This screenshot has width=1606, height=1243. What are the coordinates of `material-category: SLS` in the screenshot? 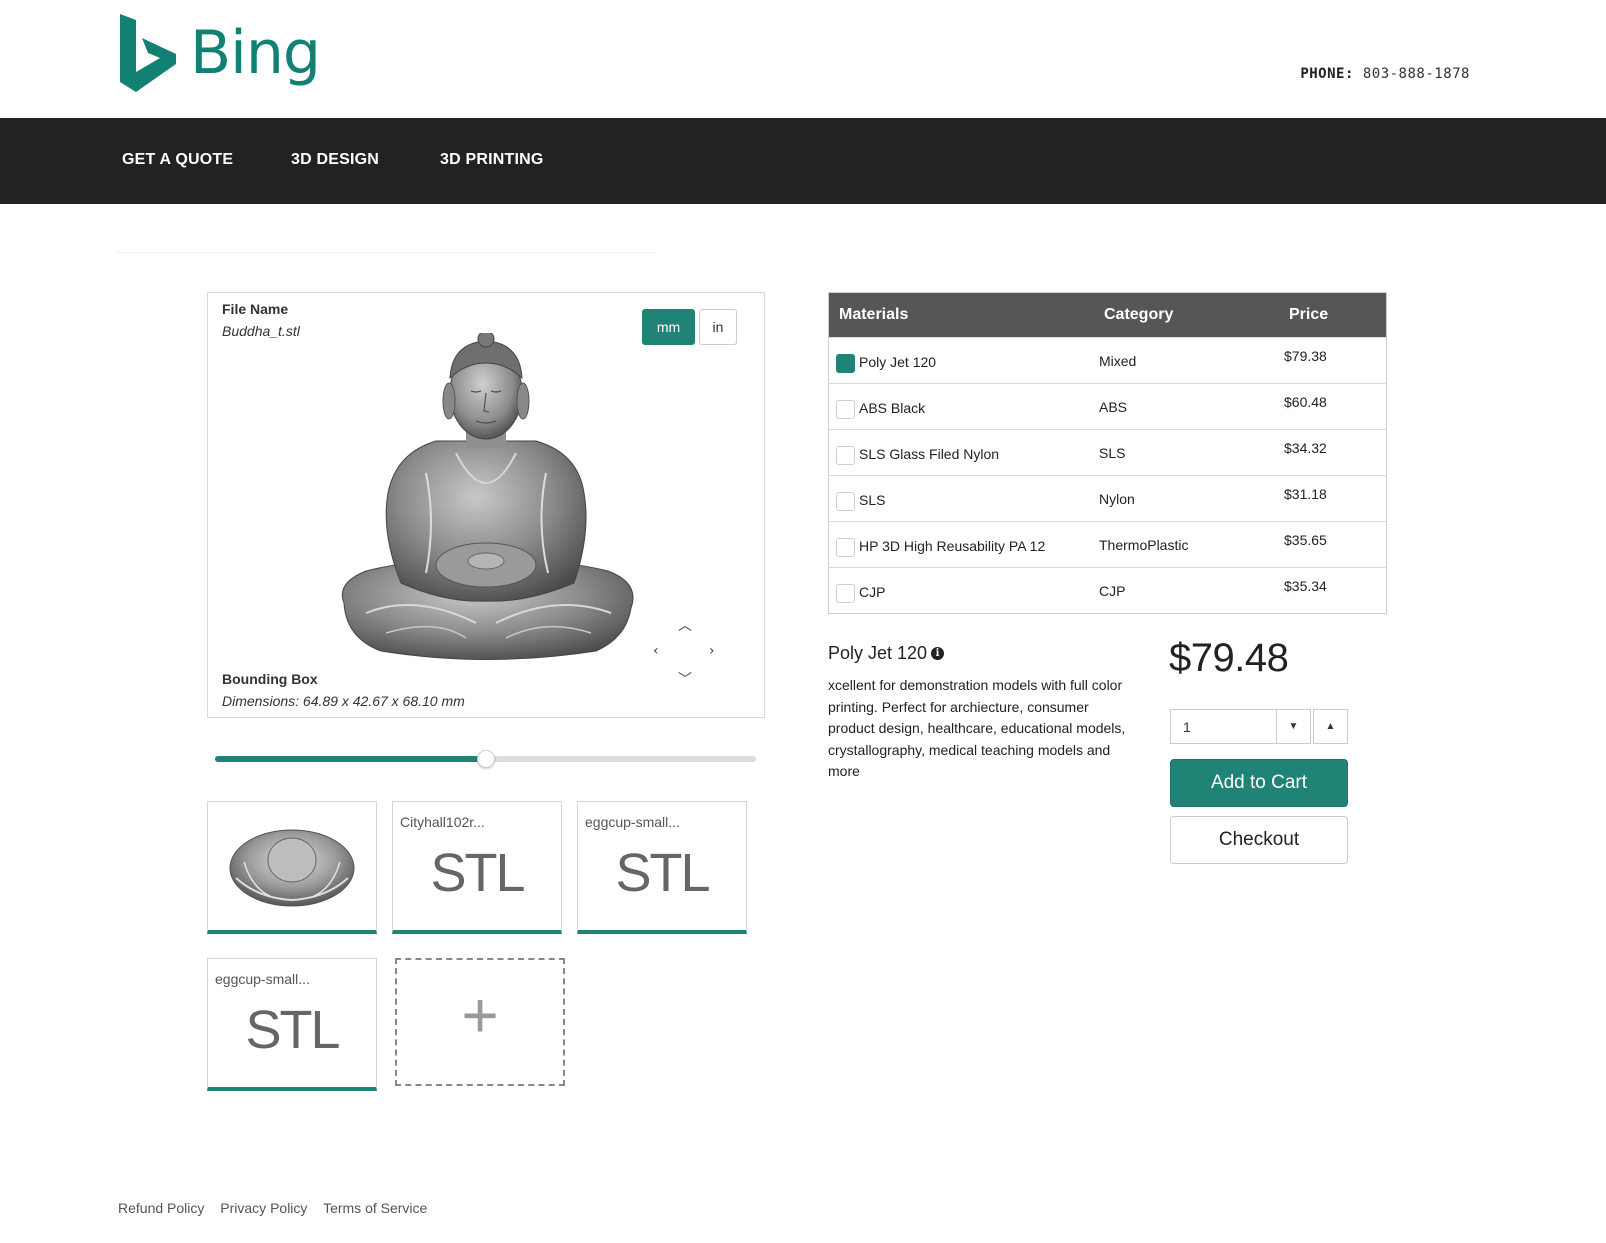 It's located at (1112, 453).